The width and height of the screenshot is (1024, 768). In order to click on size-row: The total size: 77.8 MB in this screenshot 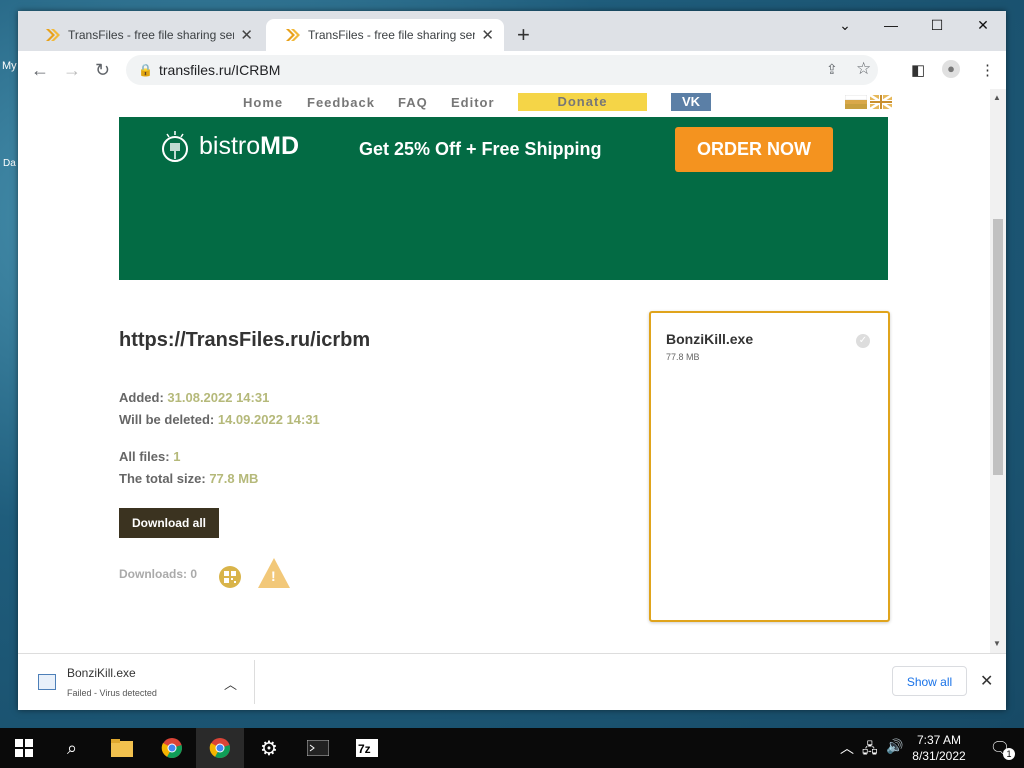, I will do `click(188, 478)`.